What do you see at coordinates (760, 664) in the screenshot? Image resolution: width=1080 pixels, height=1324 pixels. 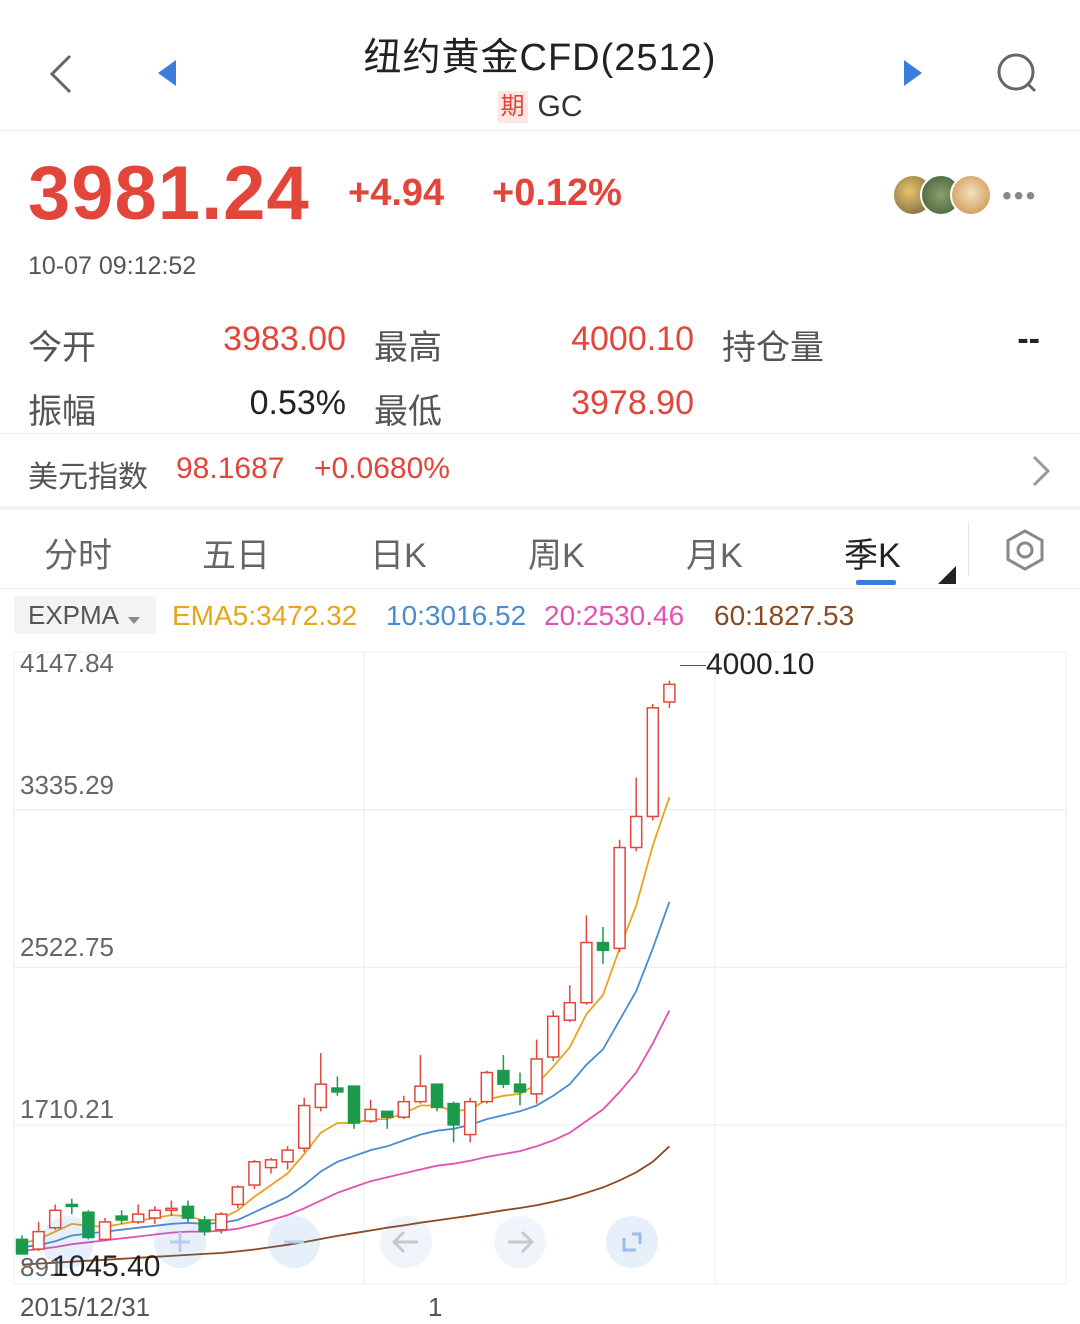 I see `max-price-label: 4000.10` at bounding box center [760, 664].